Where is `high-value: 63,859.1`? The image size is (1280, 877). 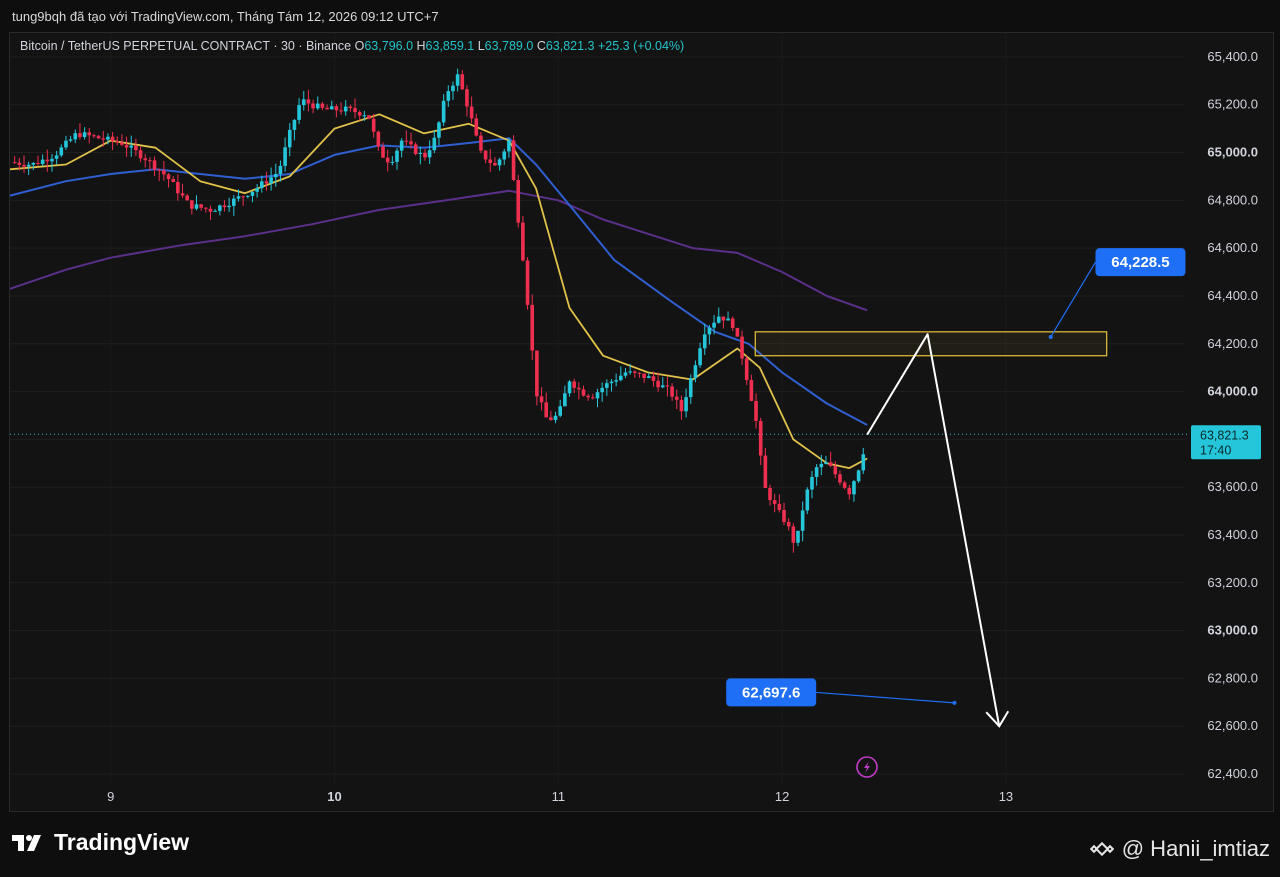 high-value: 63,859.1 is located at coordinates (450, 46).